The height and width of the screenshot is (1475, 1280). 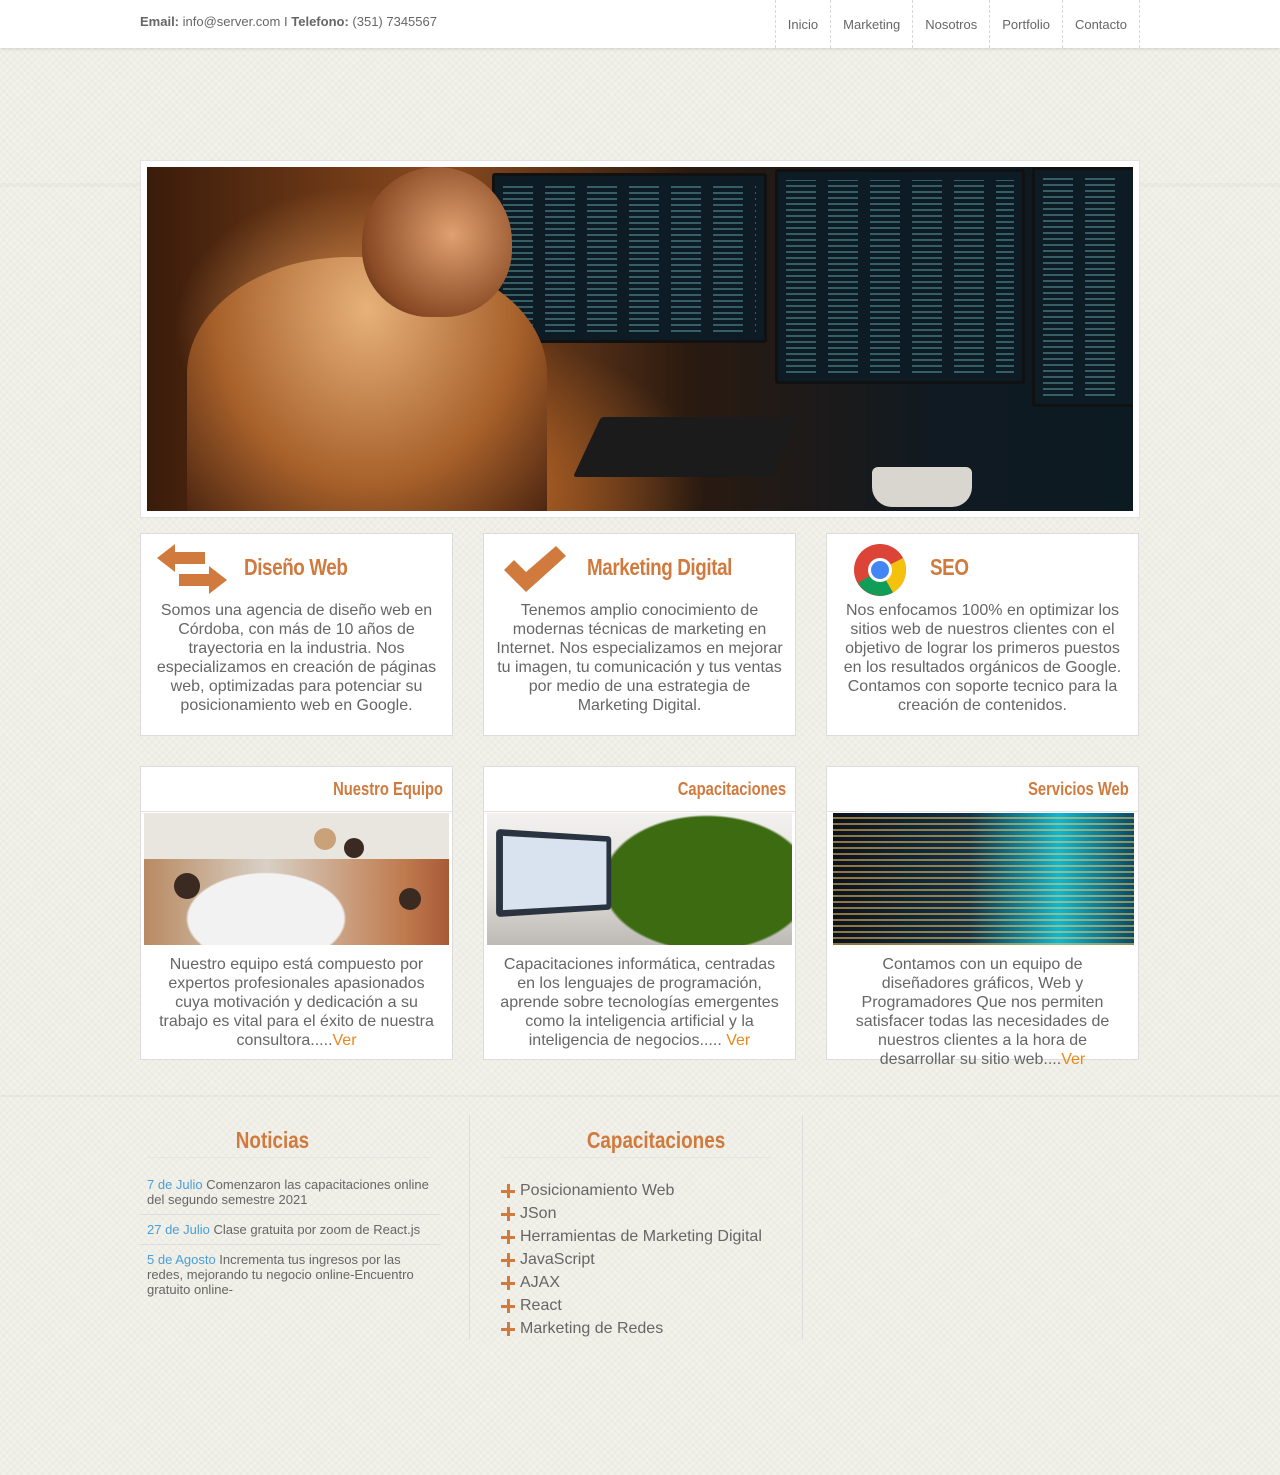 I want to click on nav-item-inicio: Inicio, so click(x=802, y=24).